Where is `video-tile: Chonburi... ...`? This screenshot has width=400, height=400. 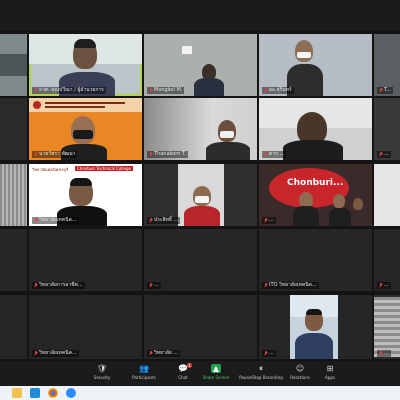
video-tile: Chonburi... ... is located at coordinates (315, 195).